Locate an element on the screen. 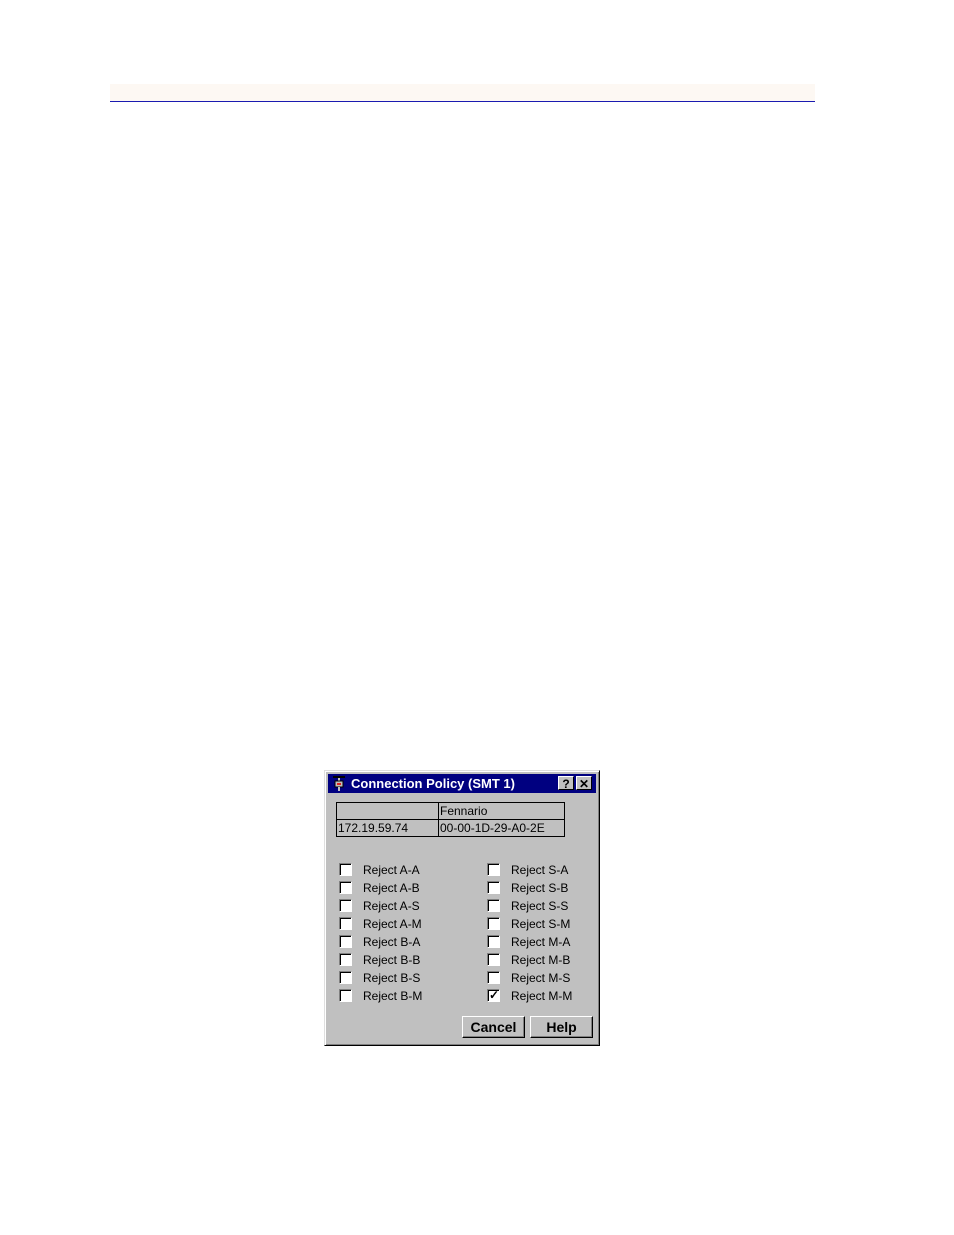 This screenshot has width=954, height=1235. checkbox-label: Reject S-A is located at coordinates (540, 870).